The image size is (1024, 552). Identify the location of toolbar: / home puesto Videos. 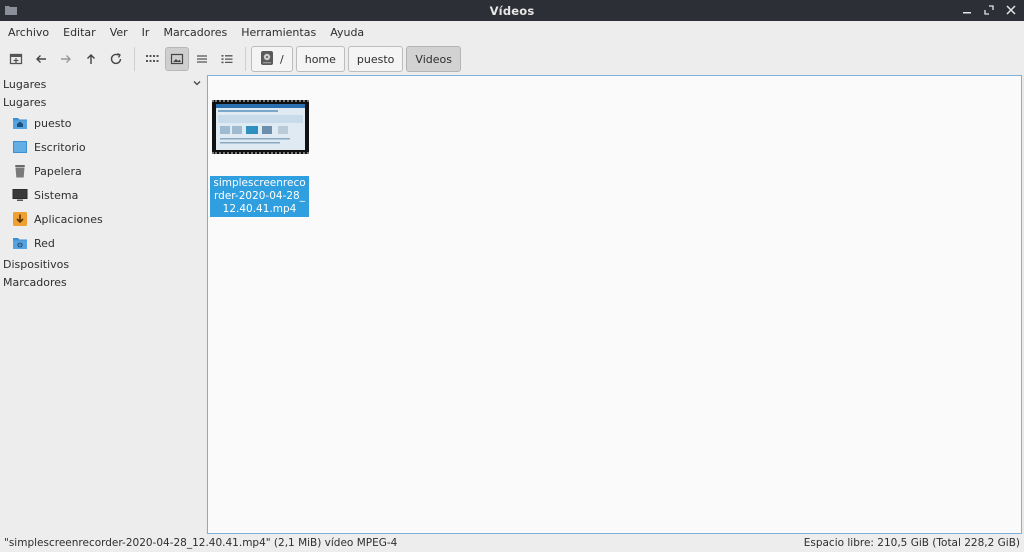
(512, 59).